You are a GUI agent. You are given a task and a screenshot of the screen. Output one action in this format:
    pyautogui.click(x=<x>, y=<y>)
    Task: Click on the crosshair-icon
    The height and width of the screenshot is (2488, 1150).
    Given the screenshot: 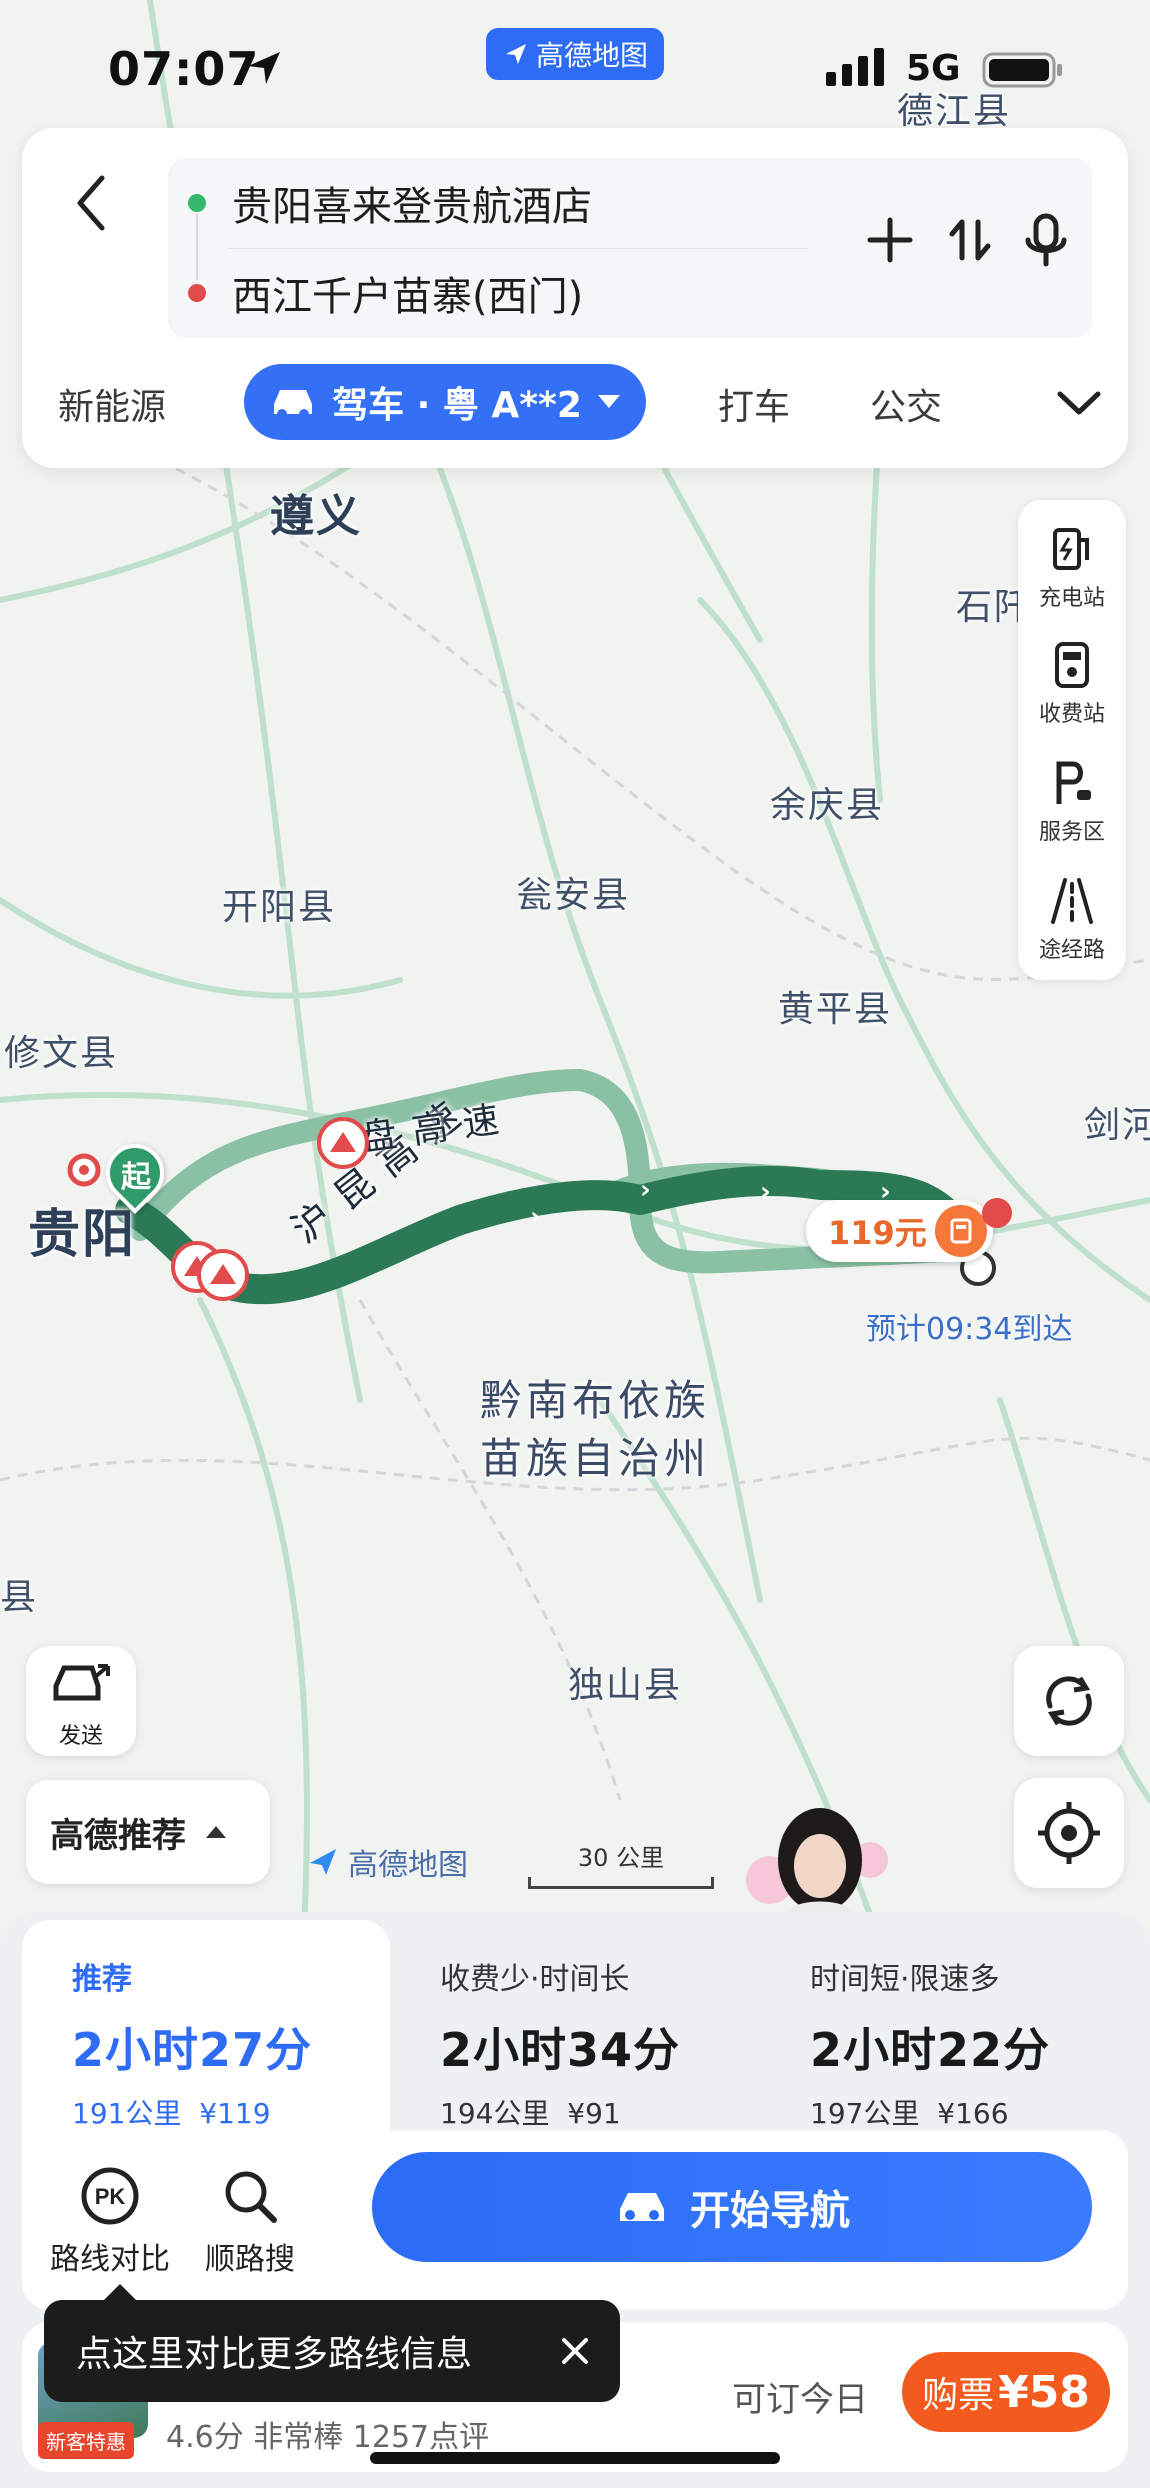 What is the action you would take?
    pyautogui.click(x=1069, y=1833)
    